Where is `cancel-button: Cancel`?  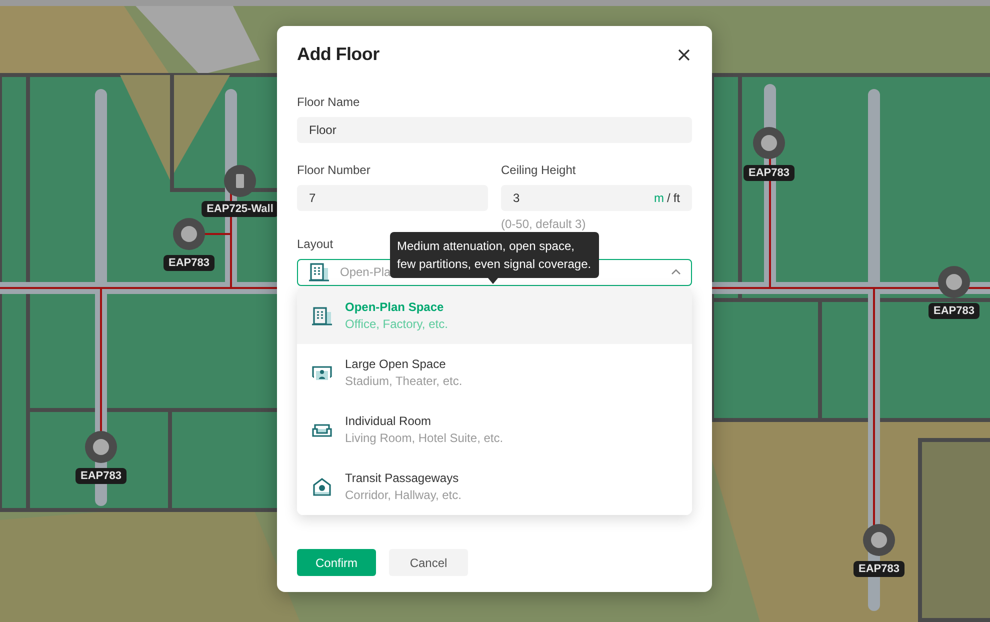
cancel-button: Cancel is located at coordinates (428, 562).